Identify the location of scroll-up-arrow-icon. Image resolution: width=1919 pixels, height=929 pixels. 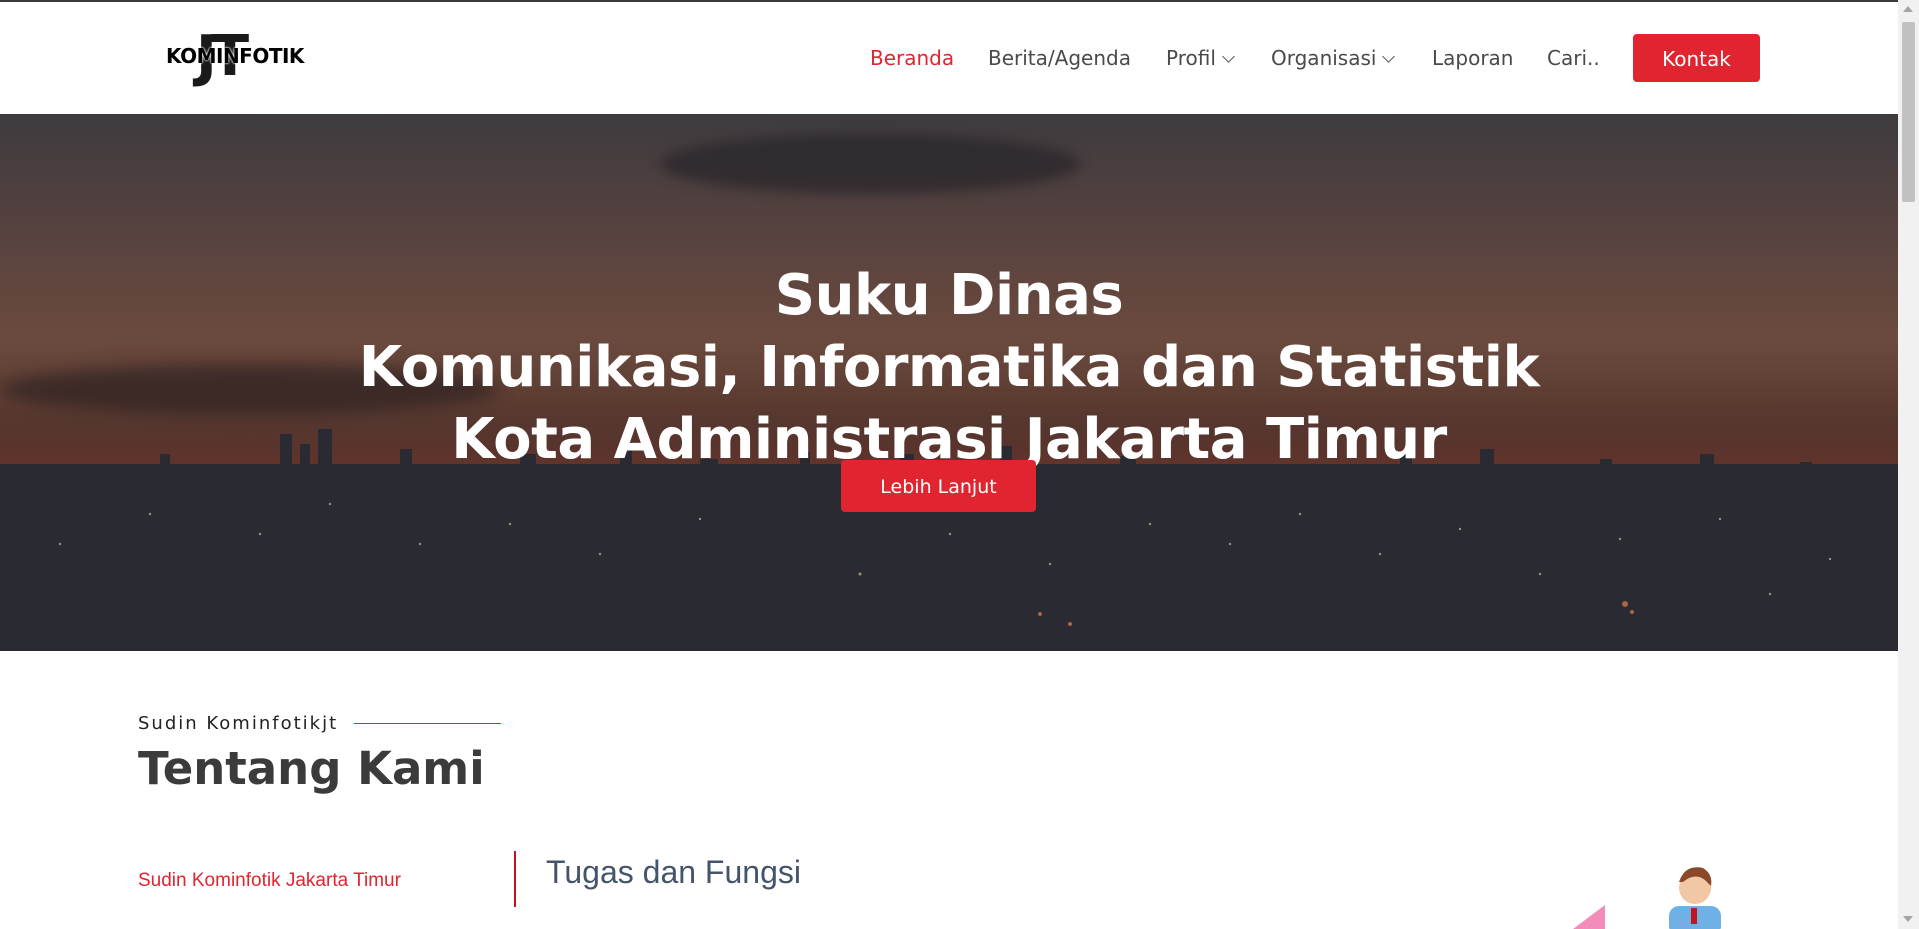
(1908, 9).